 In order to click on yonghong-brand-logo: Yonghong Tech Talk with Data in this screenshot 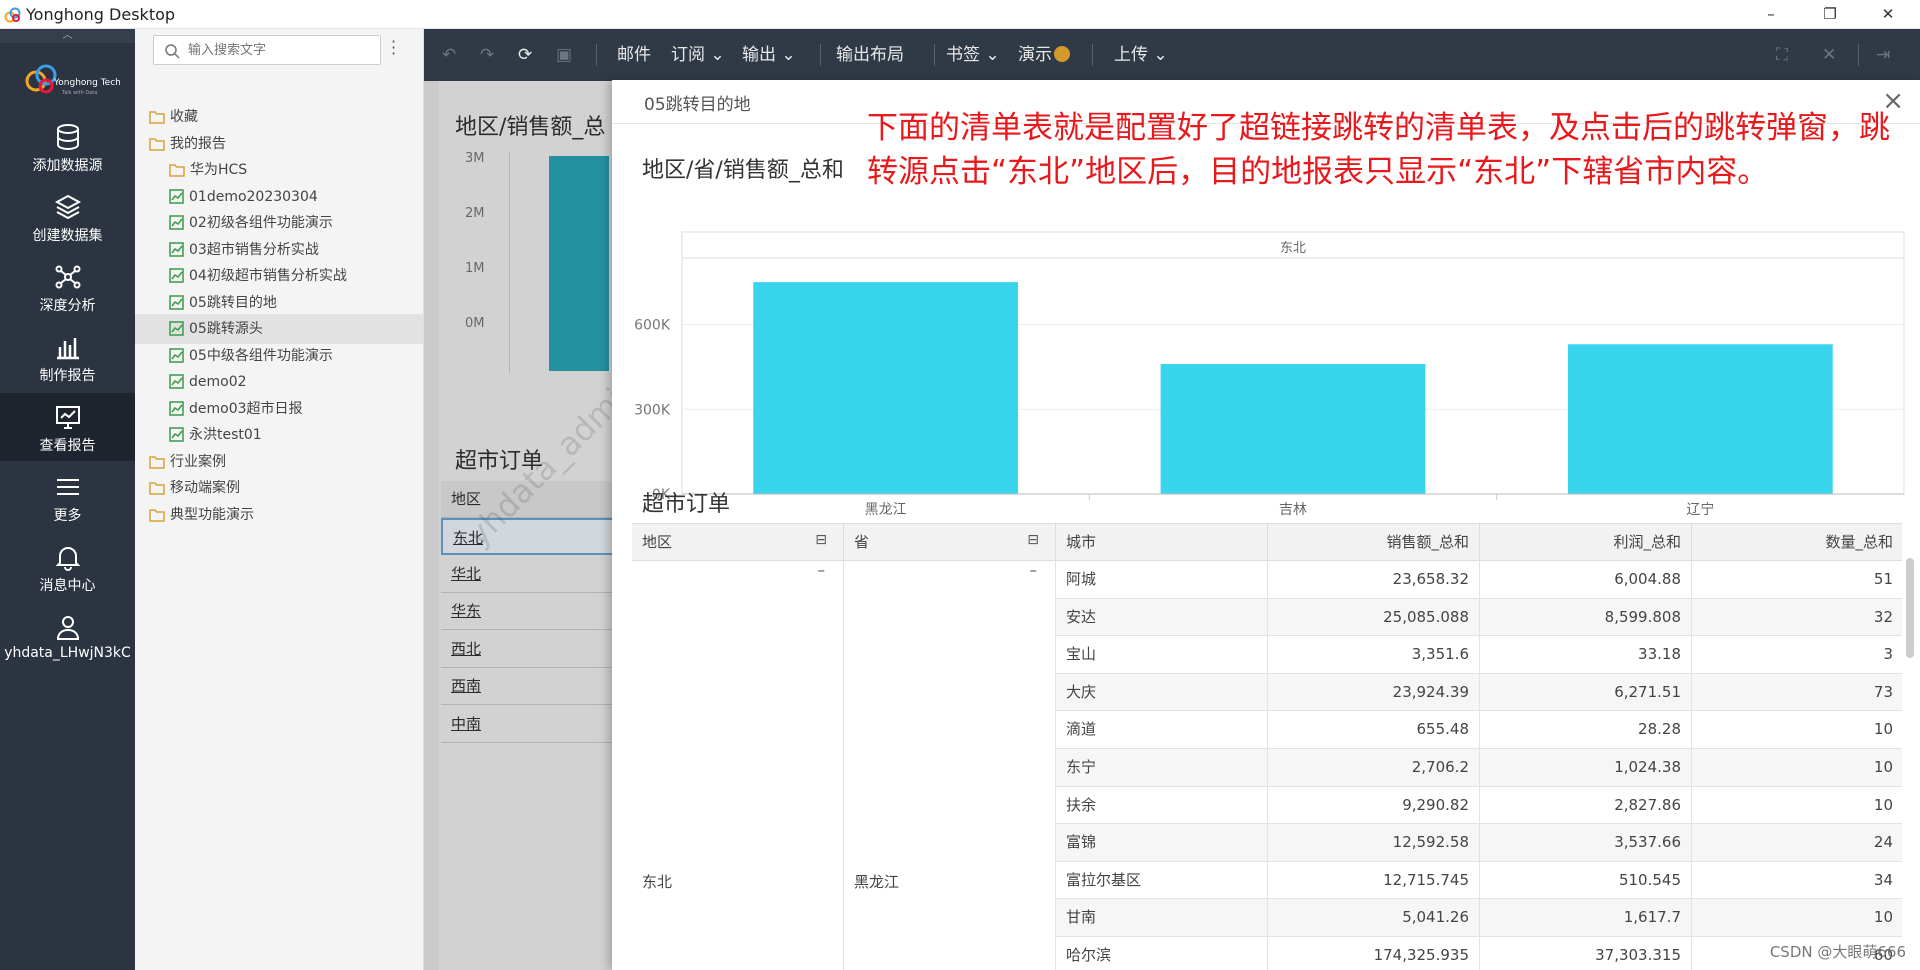, I will do `click(72, 80)`.